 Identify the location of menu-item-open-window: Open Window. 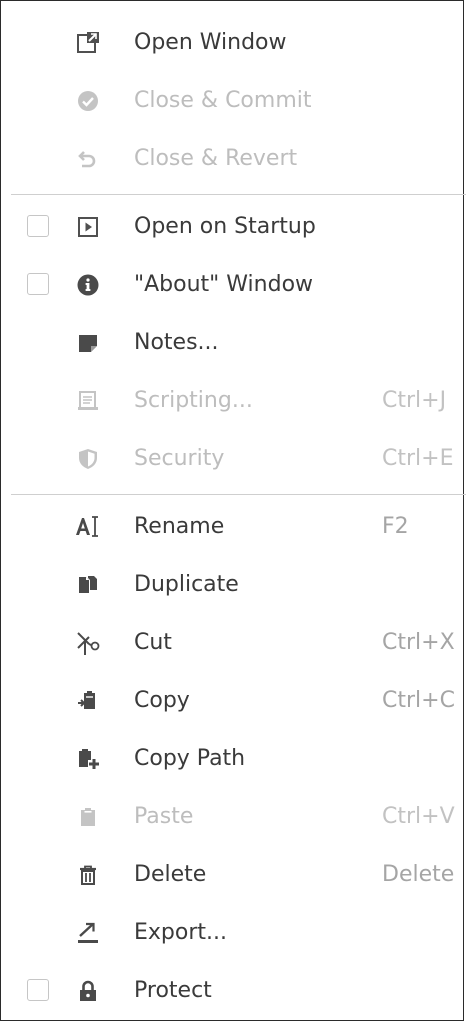
(232, 43).